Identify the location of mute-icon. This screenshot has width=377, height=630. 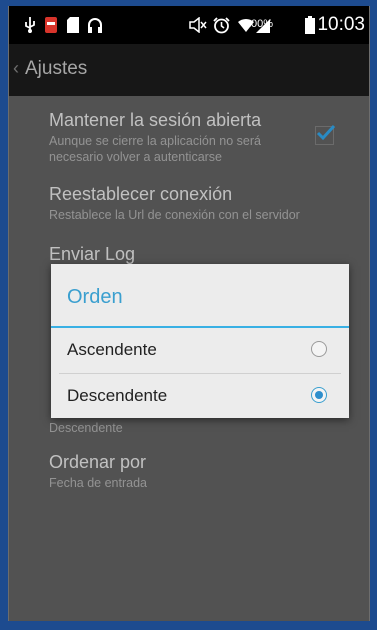
(198, 27).